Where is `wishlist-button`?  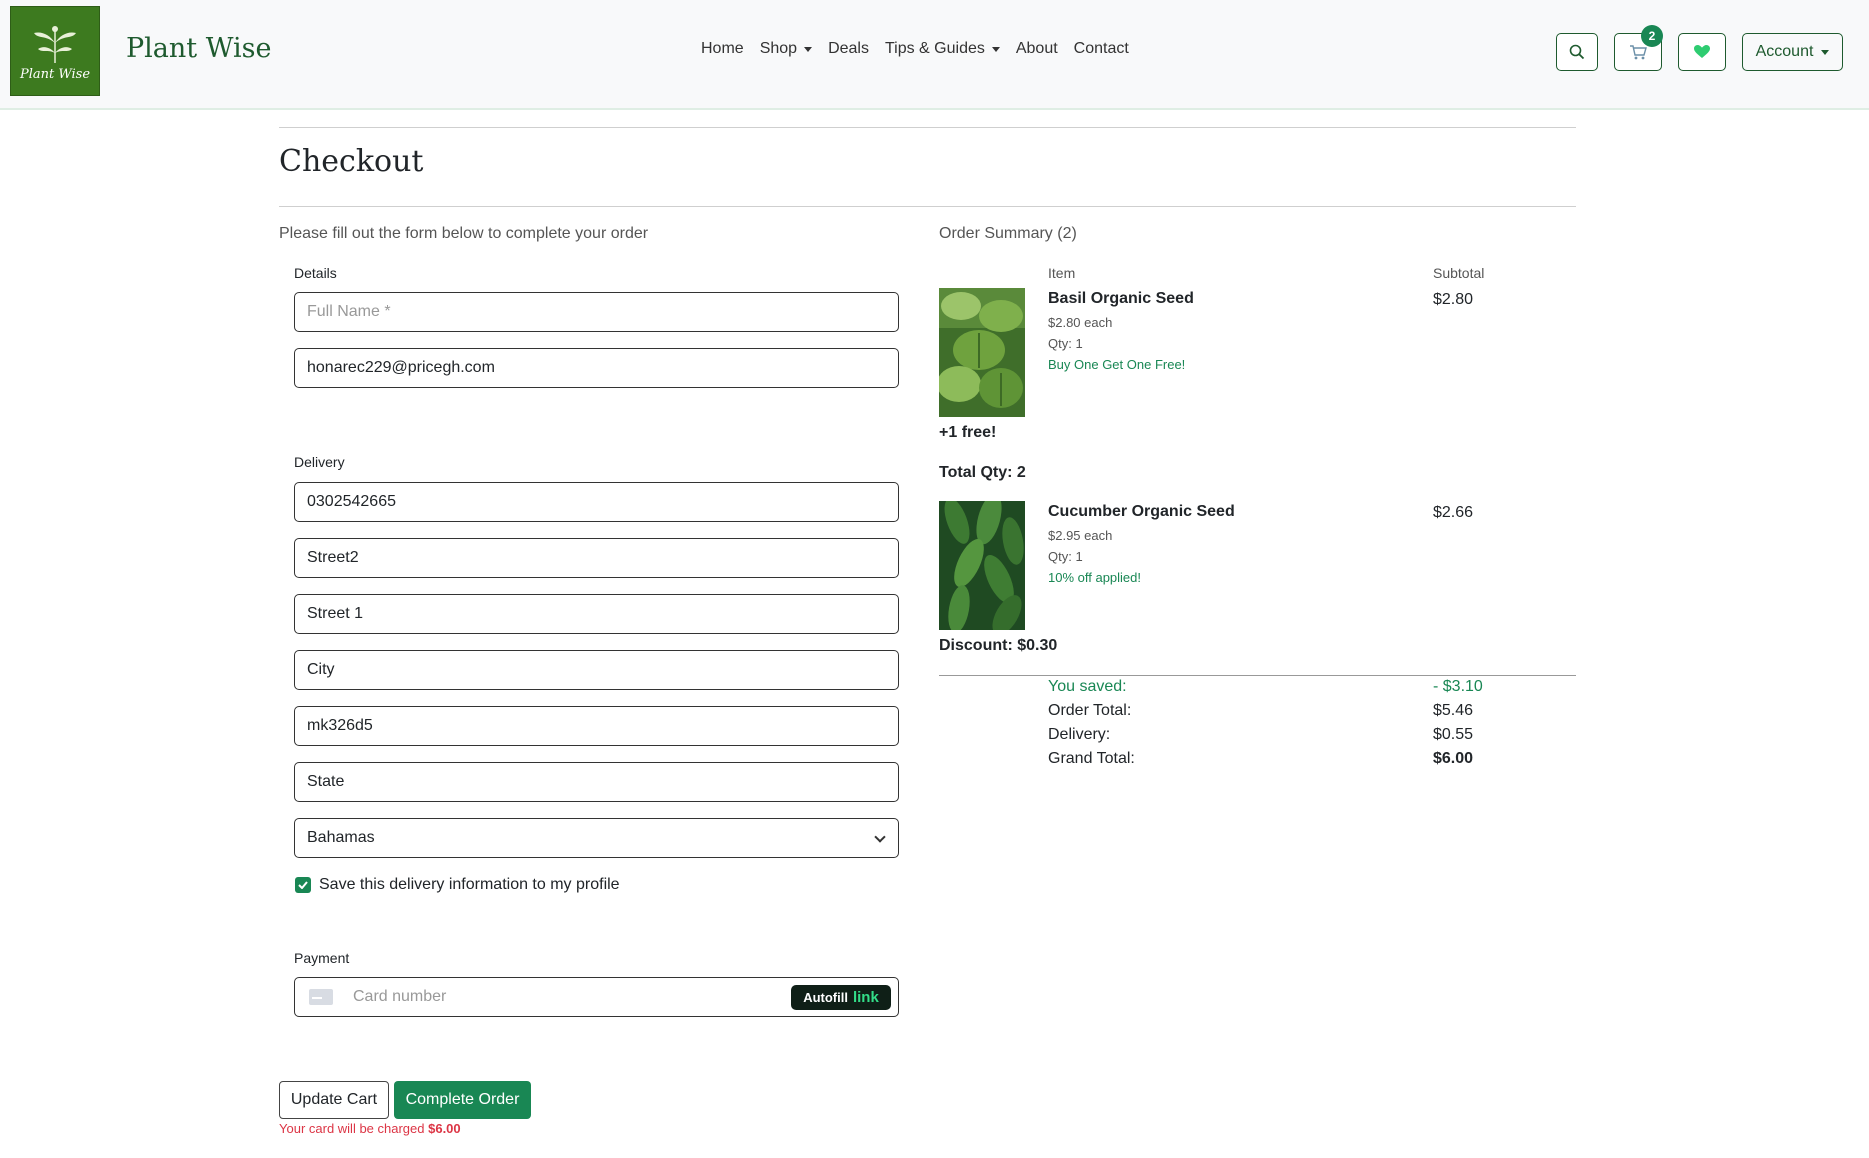
wishlist-button is located at coordinates (1702, 52).